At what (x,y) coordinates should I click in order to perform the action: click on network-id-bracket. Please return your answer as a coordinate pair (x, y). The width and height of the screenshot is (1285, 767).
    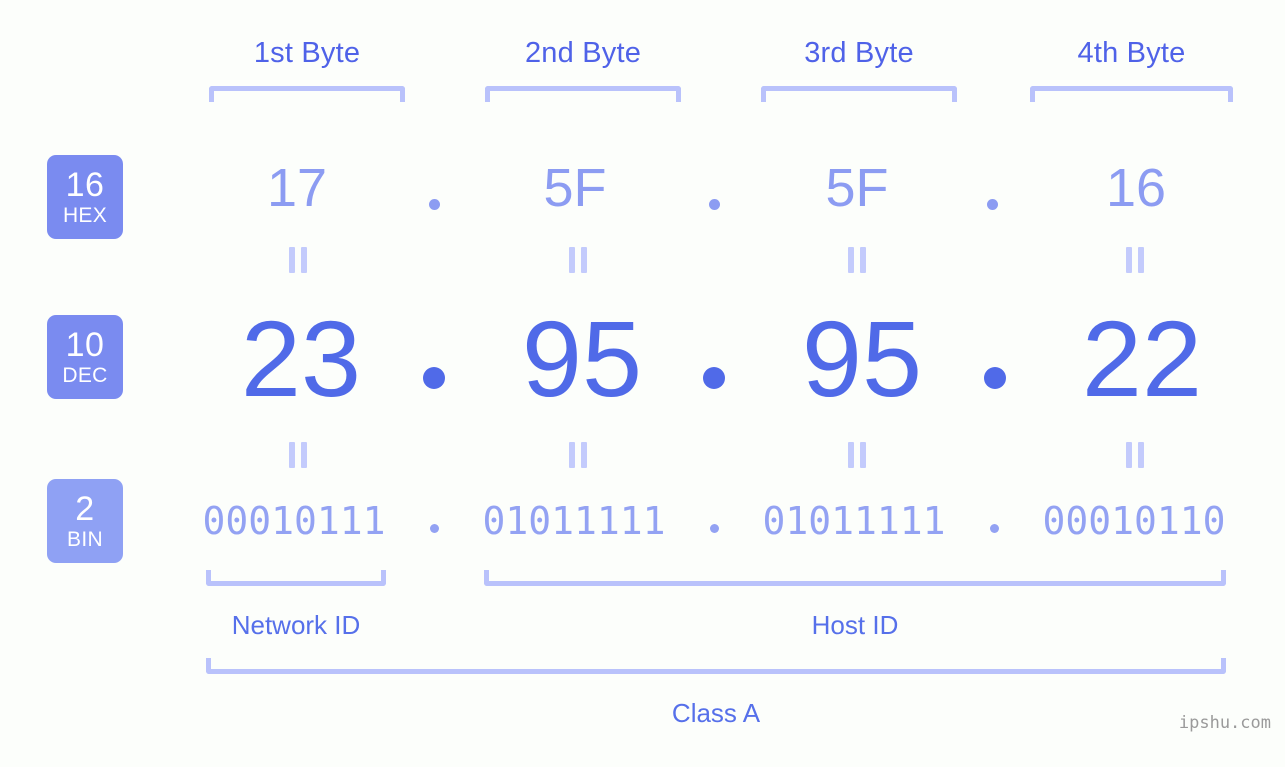
    Looking at the image, I should click on (296, 578).